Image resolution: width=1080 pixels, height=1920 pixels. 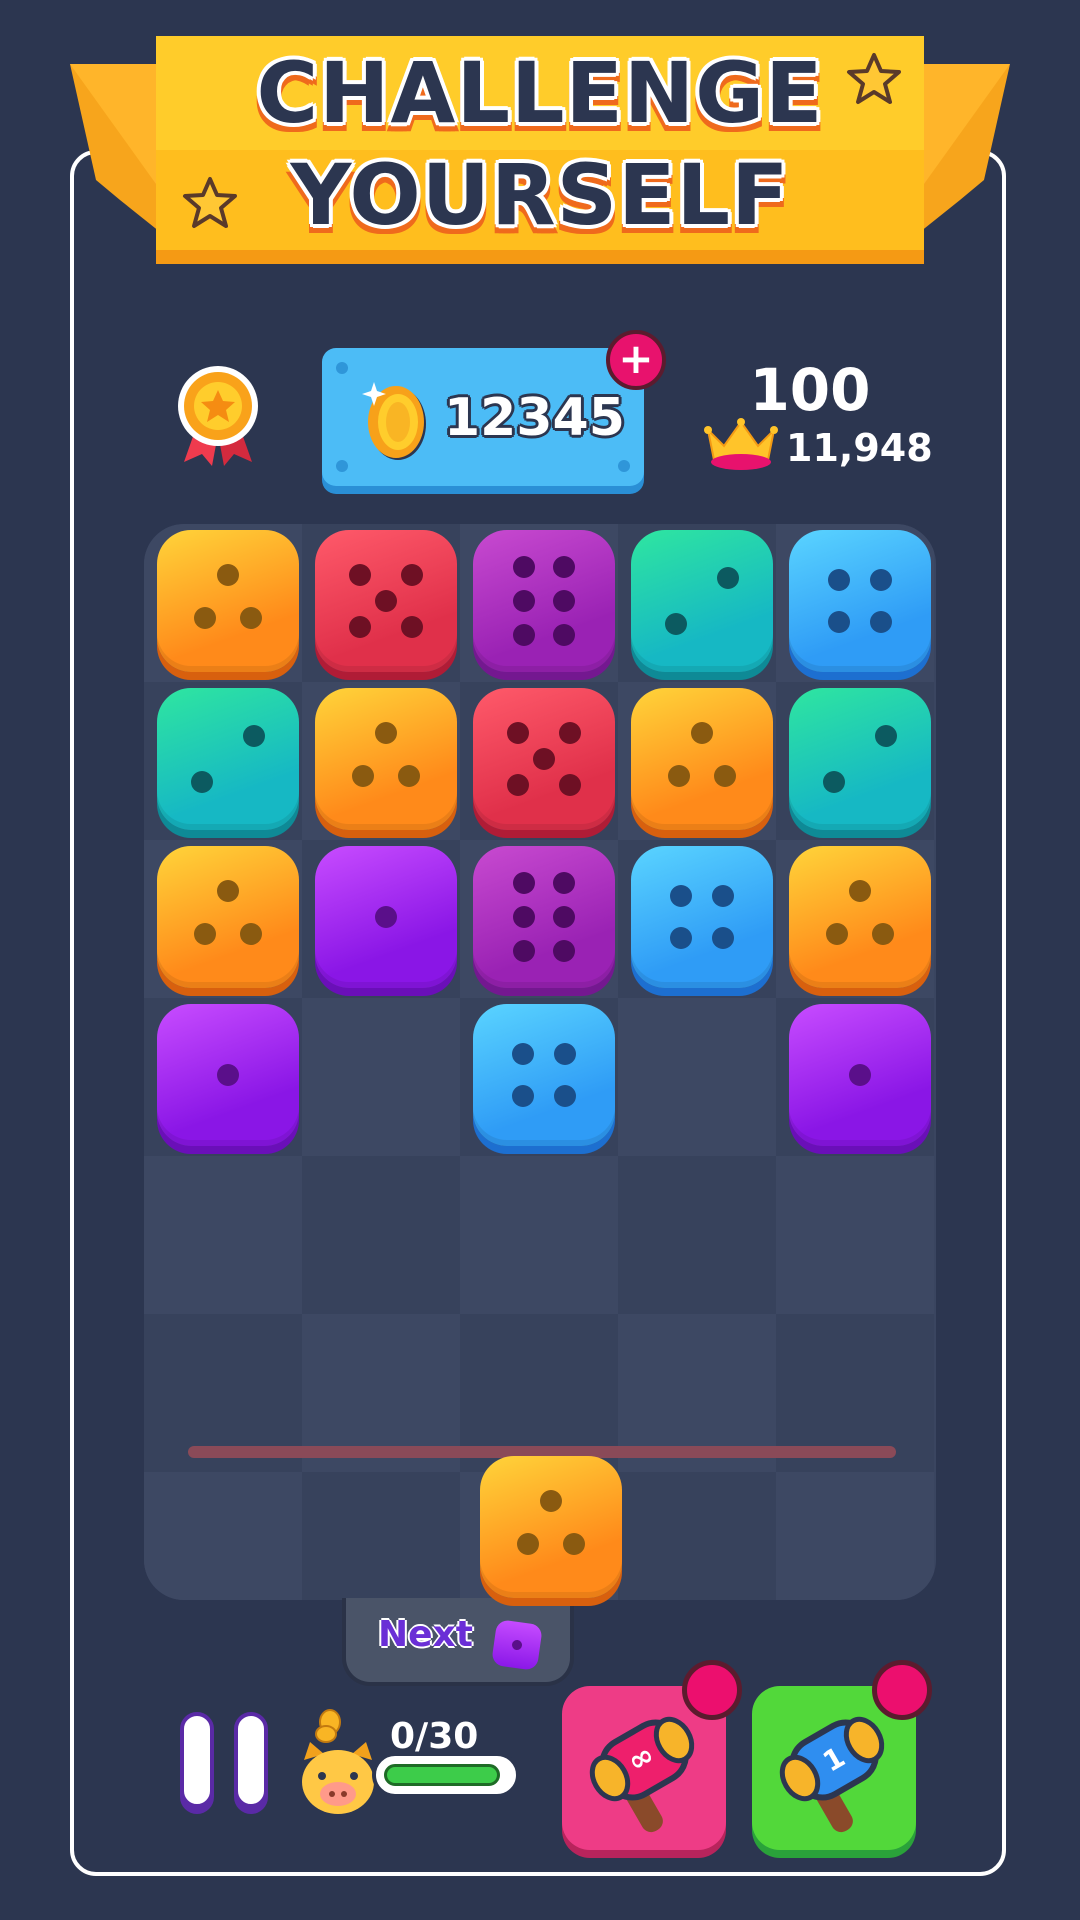 What do you see at coordinates (874, 78) in the screenshot?
I see `star-icon` at bounding box center [874, 78].